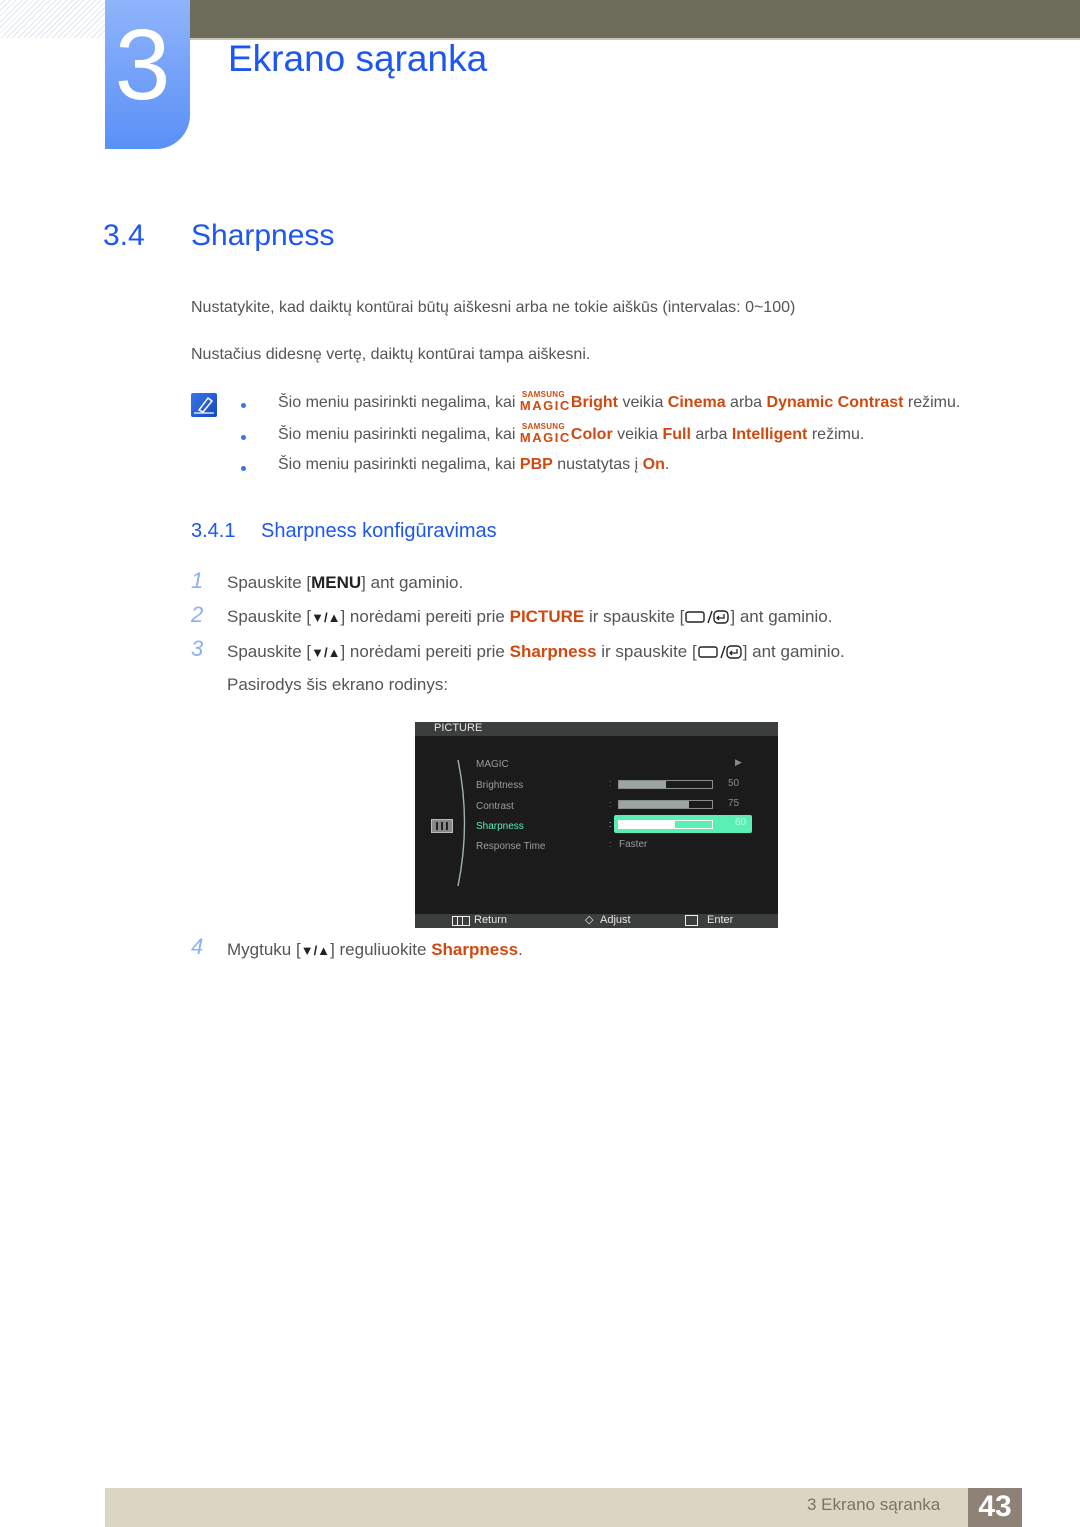 Image resolution: width=1080 pixels, height=1527 pixels. I want to click on highlight: Dynamic Contrast, so click(835, 402).